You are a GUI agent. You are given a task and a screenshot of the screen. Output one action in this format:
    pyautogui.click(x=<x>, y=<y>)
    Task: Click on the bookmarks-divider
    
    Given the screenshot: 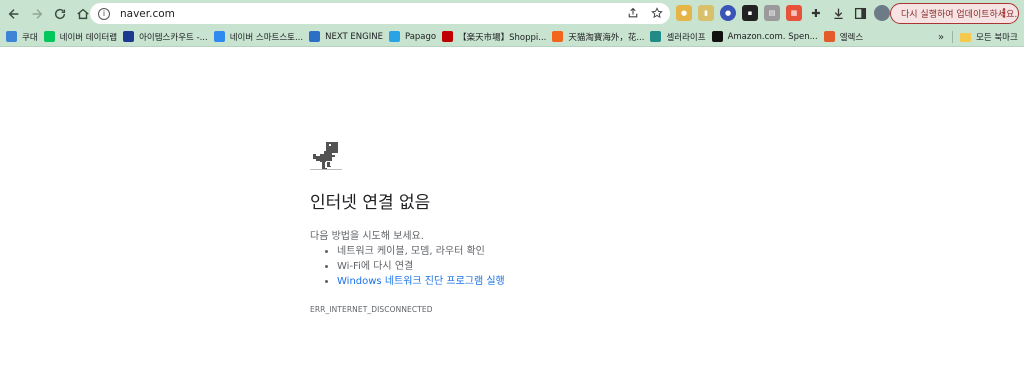 What is the action you would take?
    pyautogui.click(x=952, y=37)
    